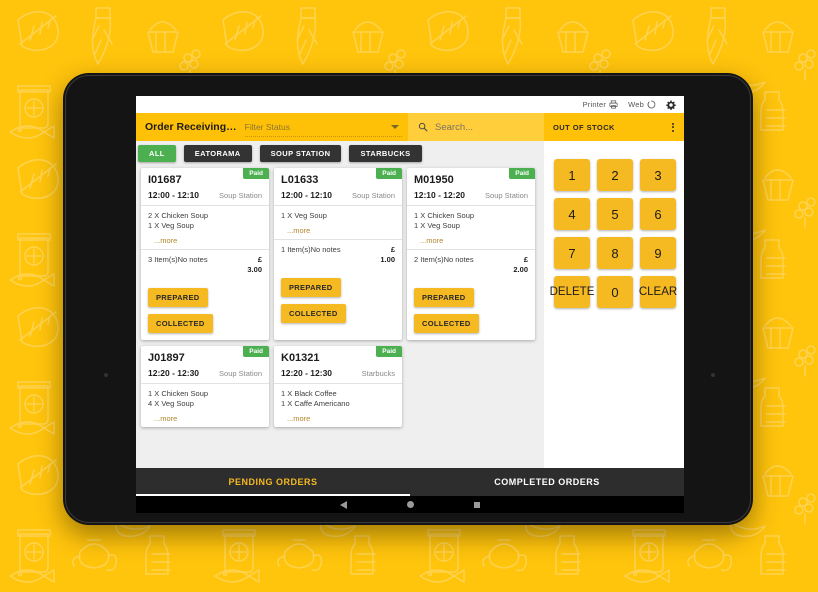 The image size is (818, 592). Describe the element at coordinates (171, 403) in the screenshot. I see `order-item: 4 X Veg Soup` at that location.